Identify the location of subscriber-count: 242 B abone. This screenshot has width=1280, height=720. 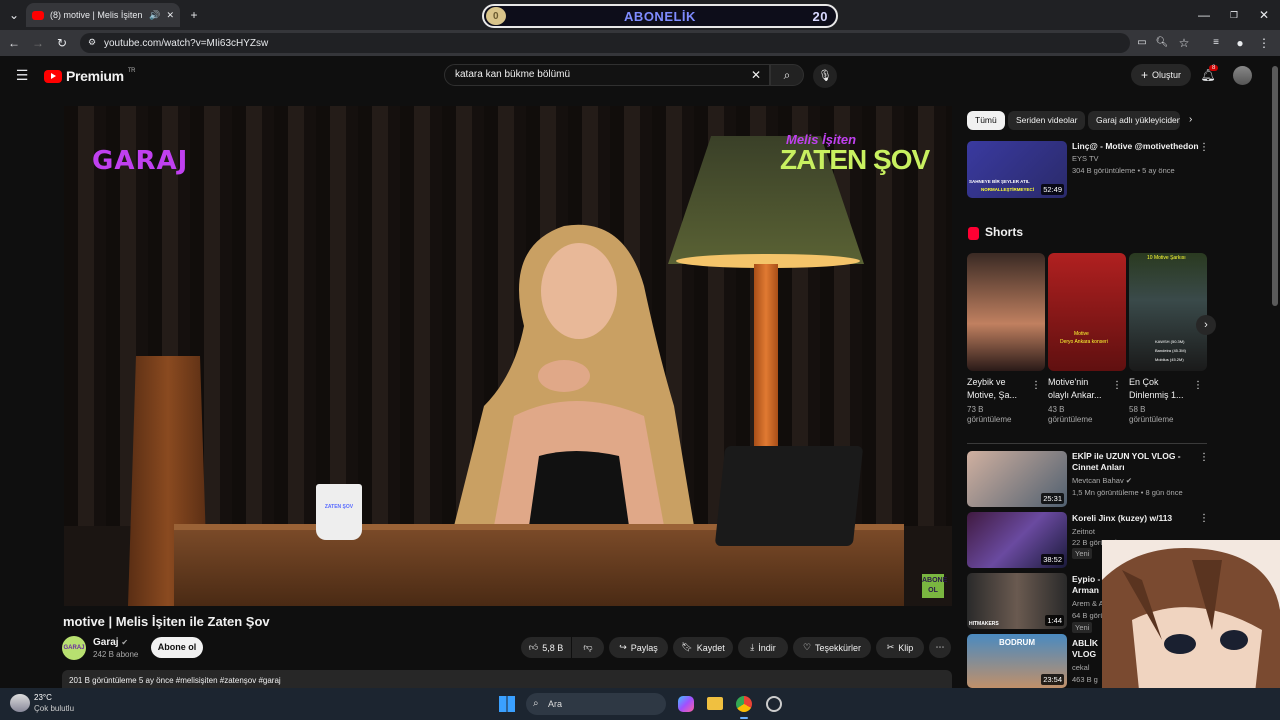
(116, 654).